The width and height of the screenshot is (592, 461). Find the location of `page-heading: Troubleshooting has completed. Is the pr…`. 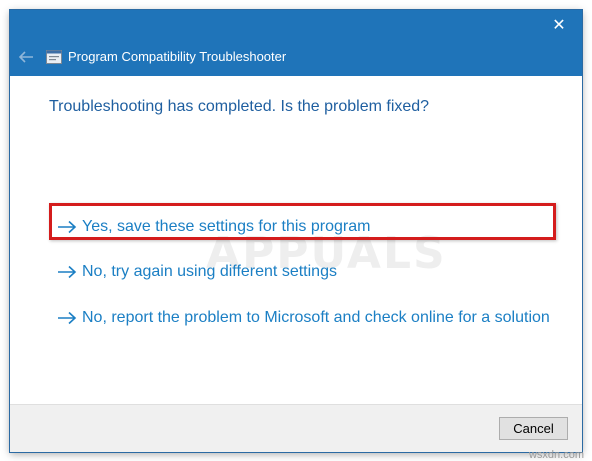

page-heading: Troubleshooting has completed. Is the pr… is located at coordinates (239, 106).